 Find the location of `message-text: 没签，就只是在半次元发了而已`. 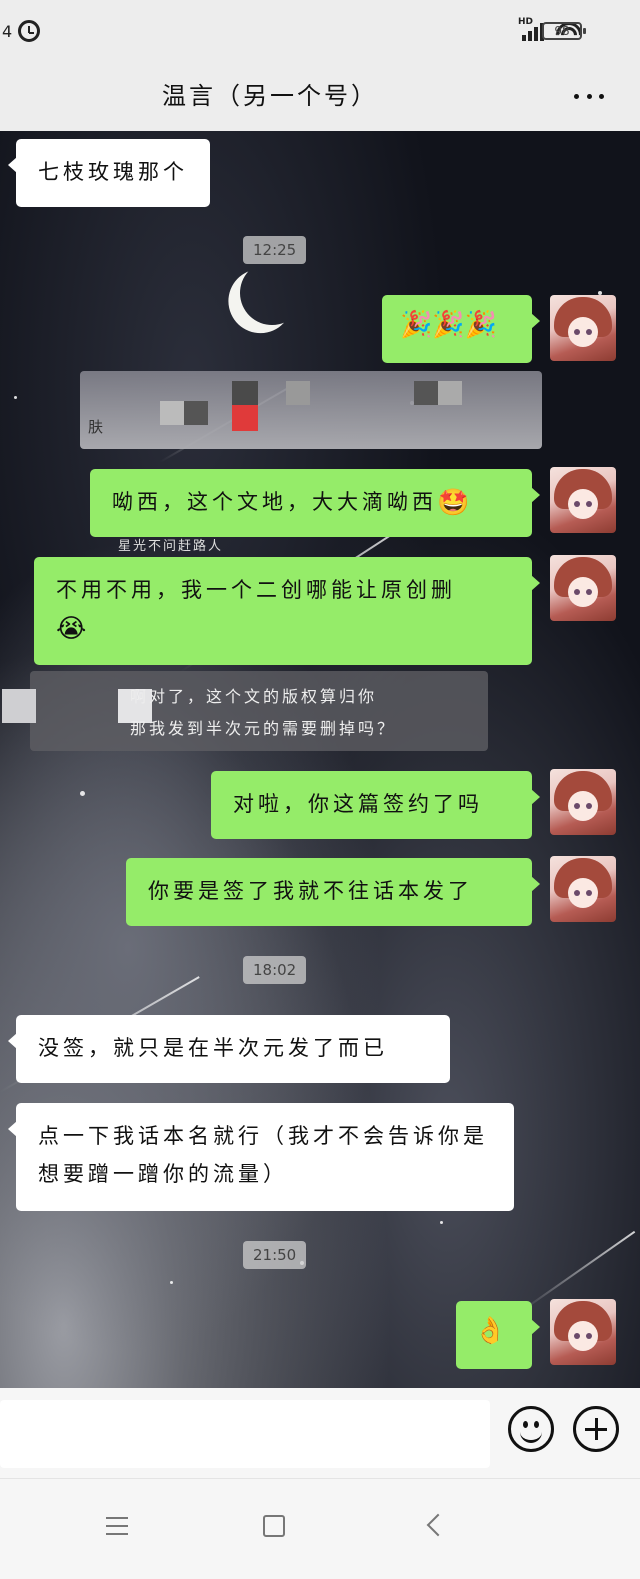

message-text: 没签，就只是在半次元发了而已 is located at coordinates (213, 1048).